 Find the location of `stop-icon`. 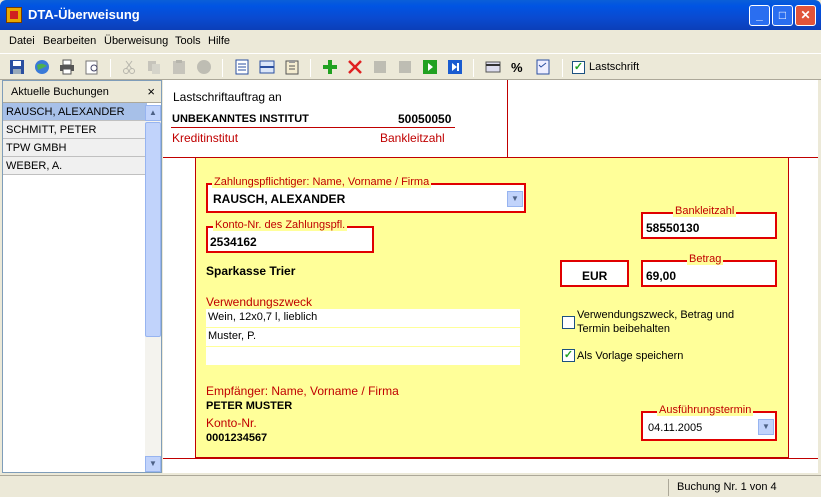

stop-icon is located at coordinates (204, 67).